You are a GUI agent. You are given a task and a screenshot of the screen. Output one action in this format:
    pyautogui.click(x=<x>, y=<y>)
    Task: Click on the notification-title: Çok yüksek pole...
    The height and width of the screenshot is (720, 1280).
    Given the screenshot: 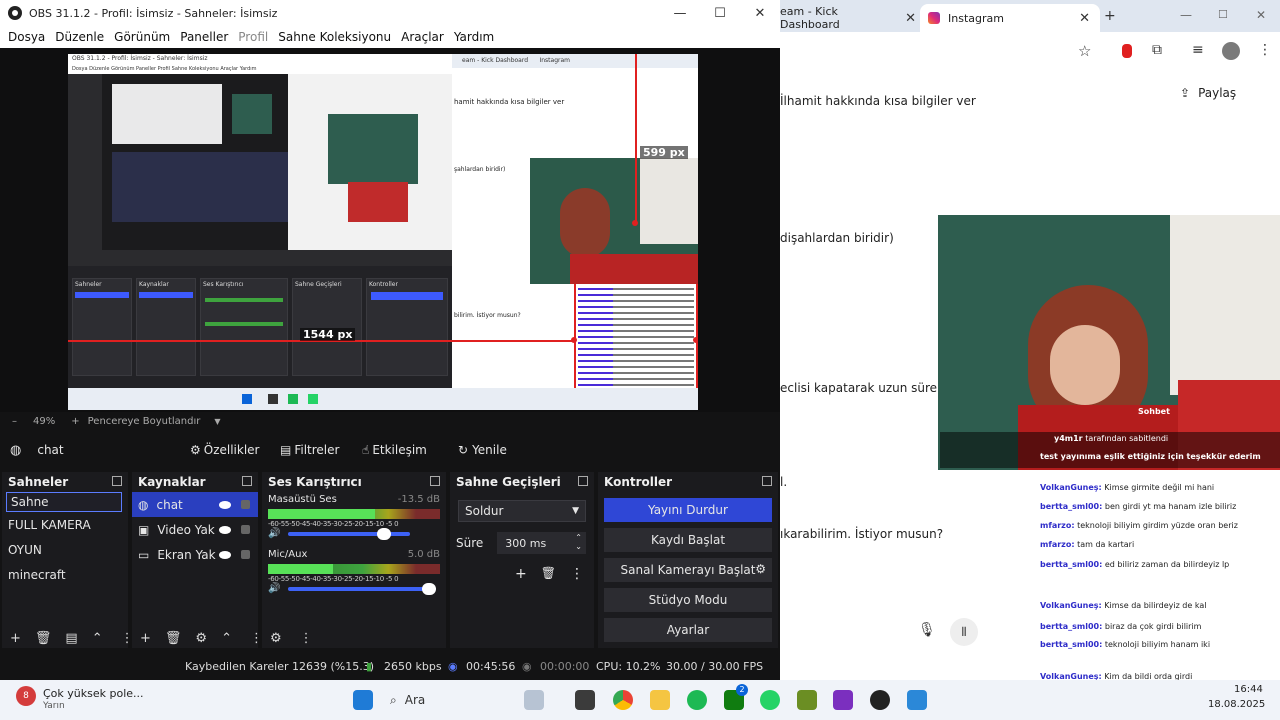 What is the action you would take?
    pyautogui.click(x=93, y=693)
    